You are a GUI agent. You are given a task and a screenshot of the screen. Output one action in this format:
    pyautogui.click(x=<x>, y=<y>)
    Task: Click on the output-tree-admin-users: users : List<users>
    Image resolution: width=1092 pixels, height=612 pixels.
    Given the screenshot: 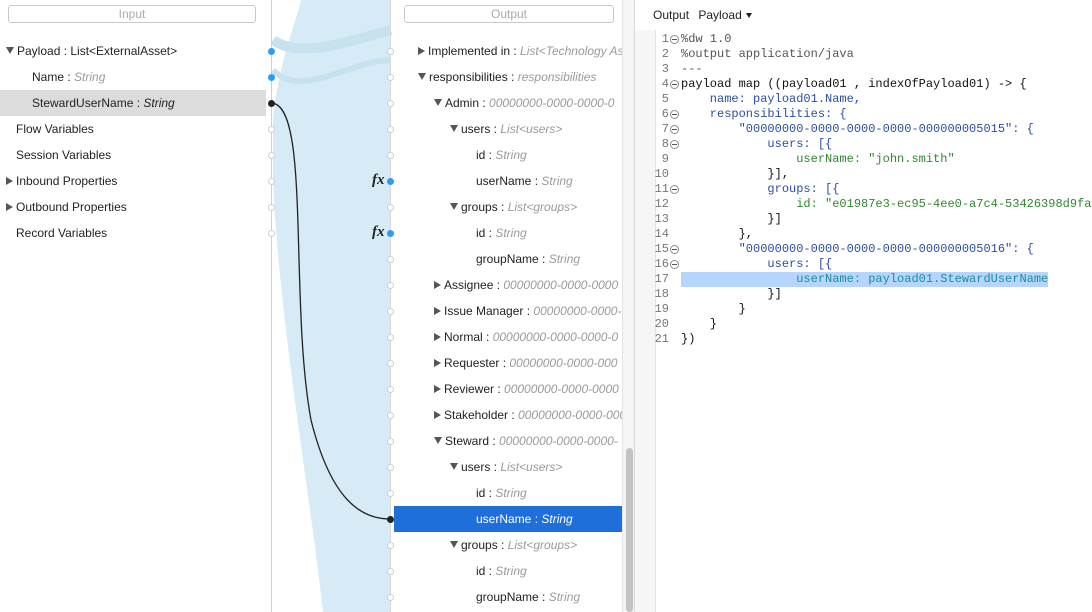 What is the action you would take?
    pyautogui.click(x=508, y=129)
    